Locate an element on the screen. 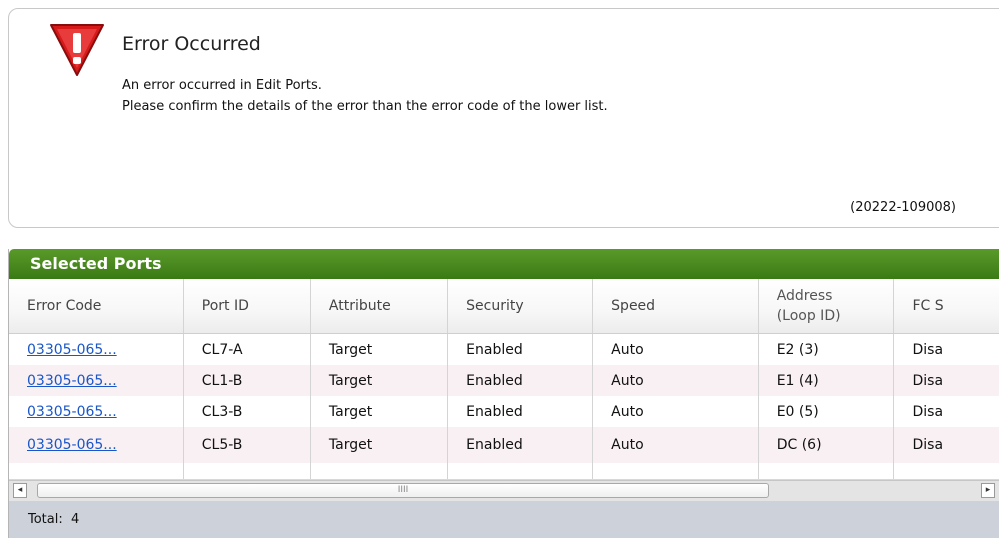  scroll-right-arrow-icon: ▸ is located at coordinates (988, 490).